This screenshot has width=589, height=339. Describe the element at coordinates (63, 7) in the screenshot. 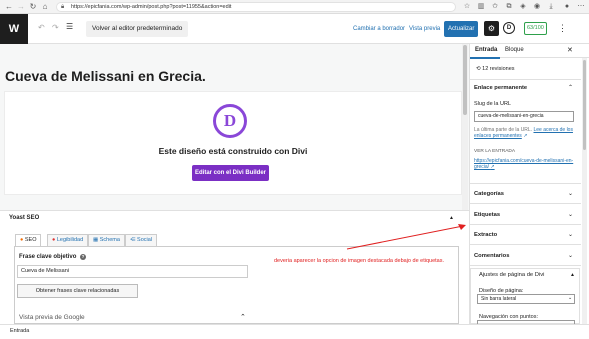

I see `lock-icon: 🔒︎` at that location.